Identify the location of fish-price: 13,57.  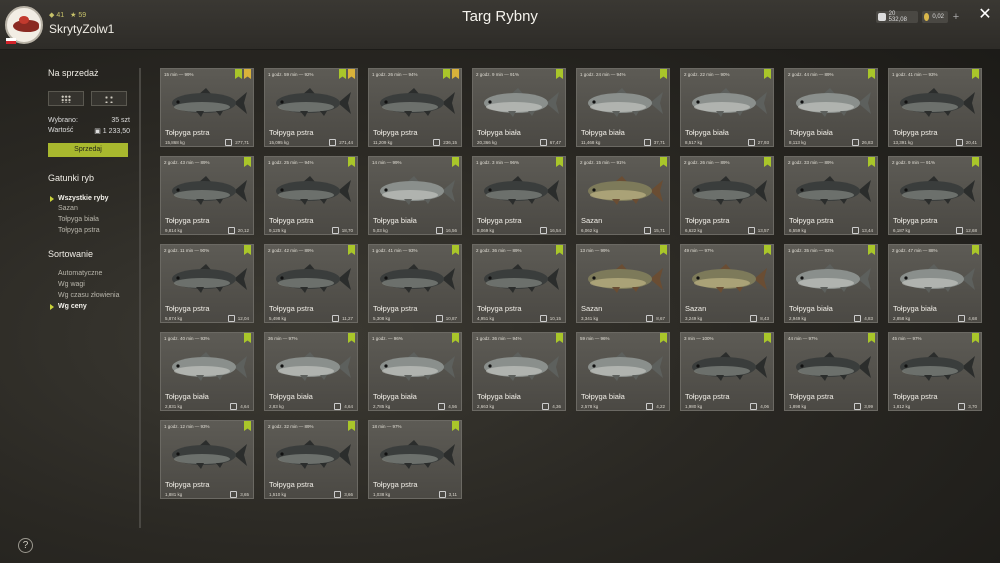
(758, 230).